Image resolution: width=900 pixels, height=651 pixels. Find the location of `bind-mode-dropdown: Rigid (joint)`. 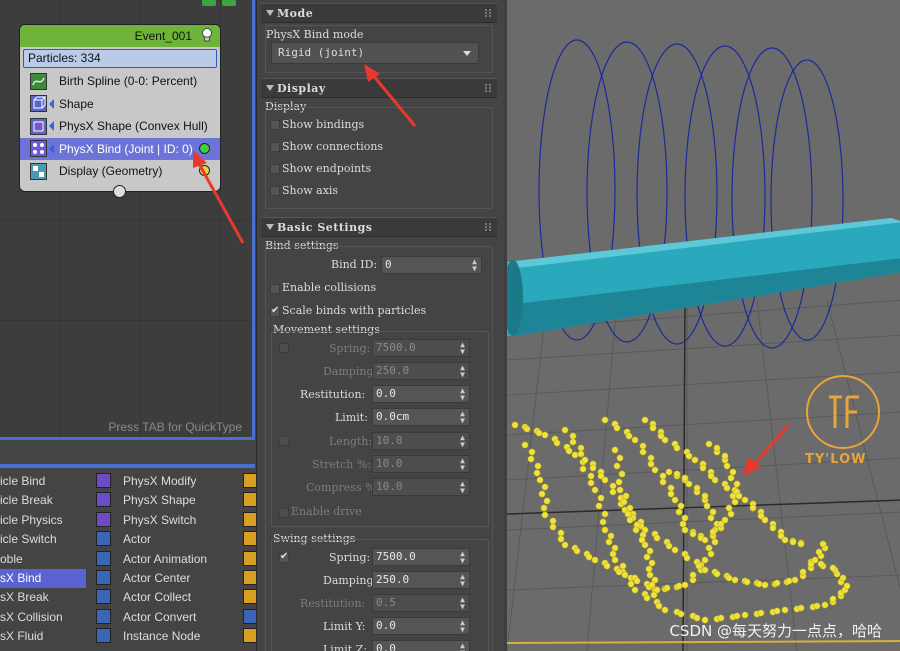

bind-mode-dropdown: Rigid (joint) is located at coordinates (375, 53).